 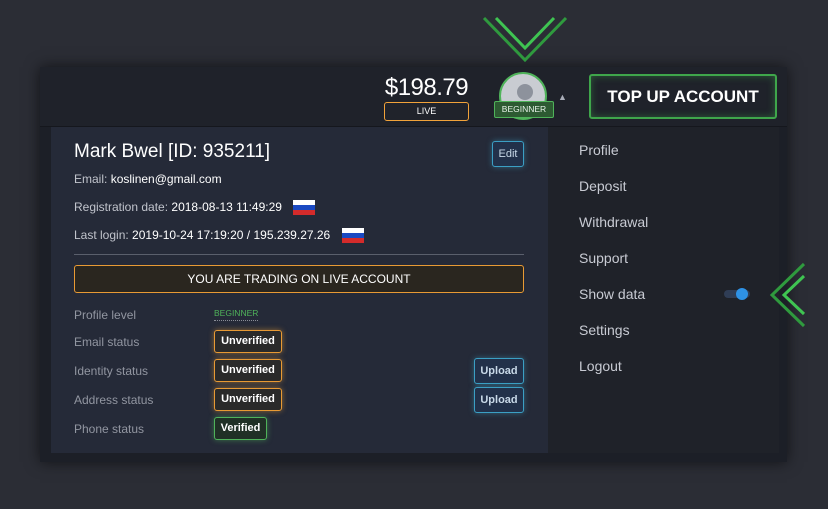 What do you see at coordinates (236, 314) in the screenshot?
I see `profile-level-value: BEGINNER` at bounding box center [236, 314].